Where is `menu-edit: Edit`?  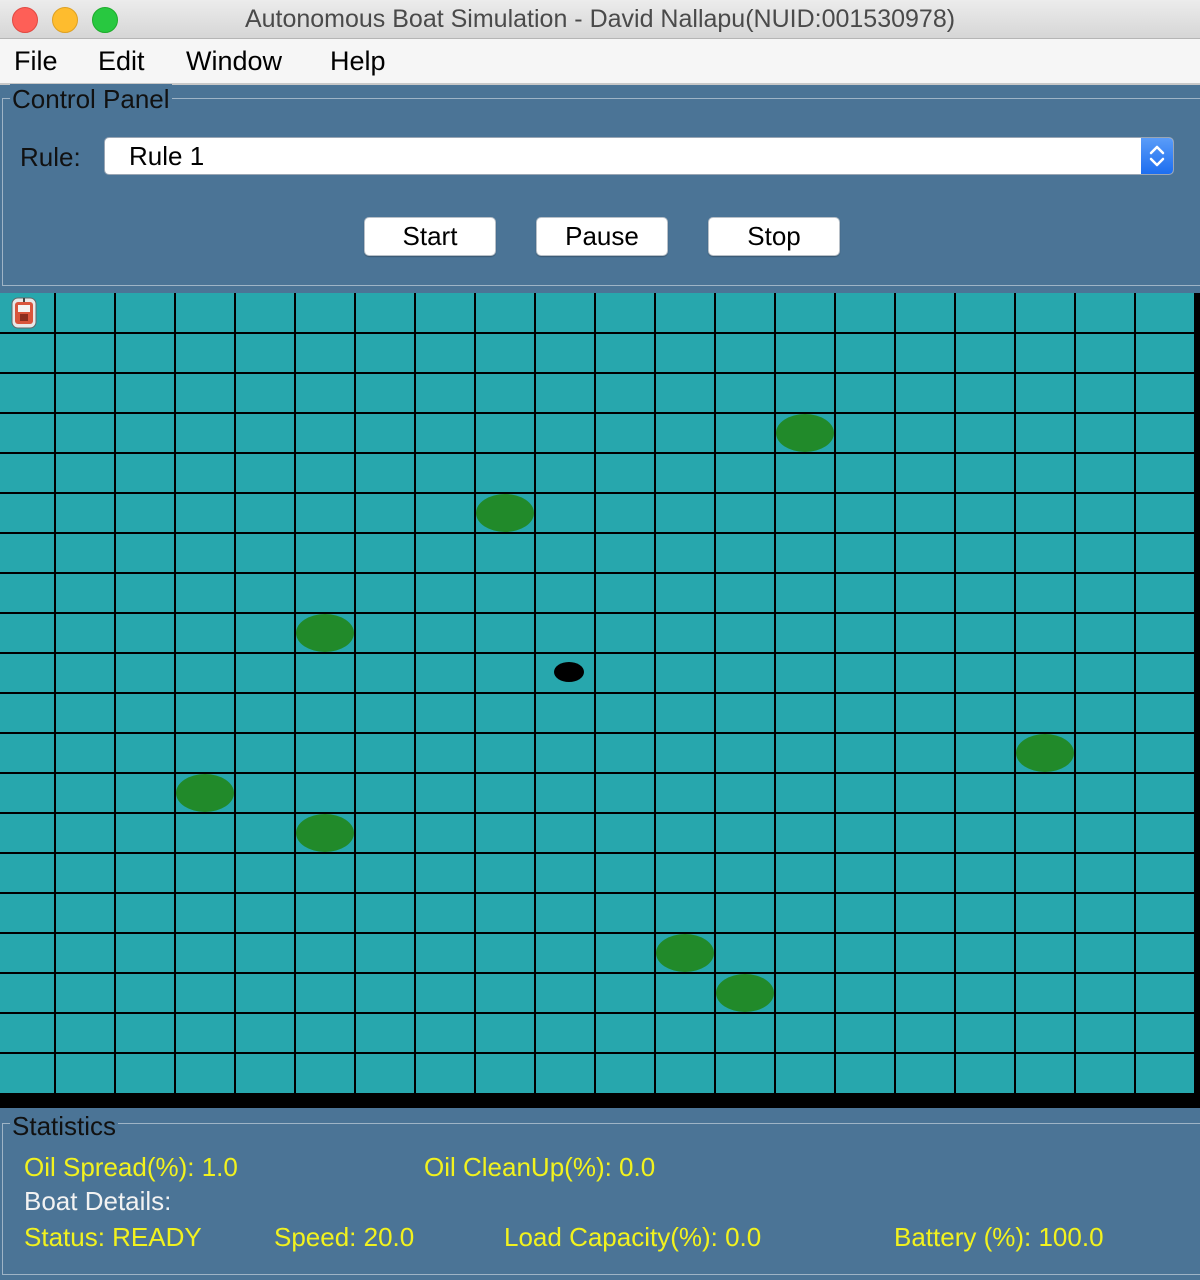
menu-edit: Edit is located at coordinates (121, 61).